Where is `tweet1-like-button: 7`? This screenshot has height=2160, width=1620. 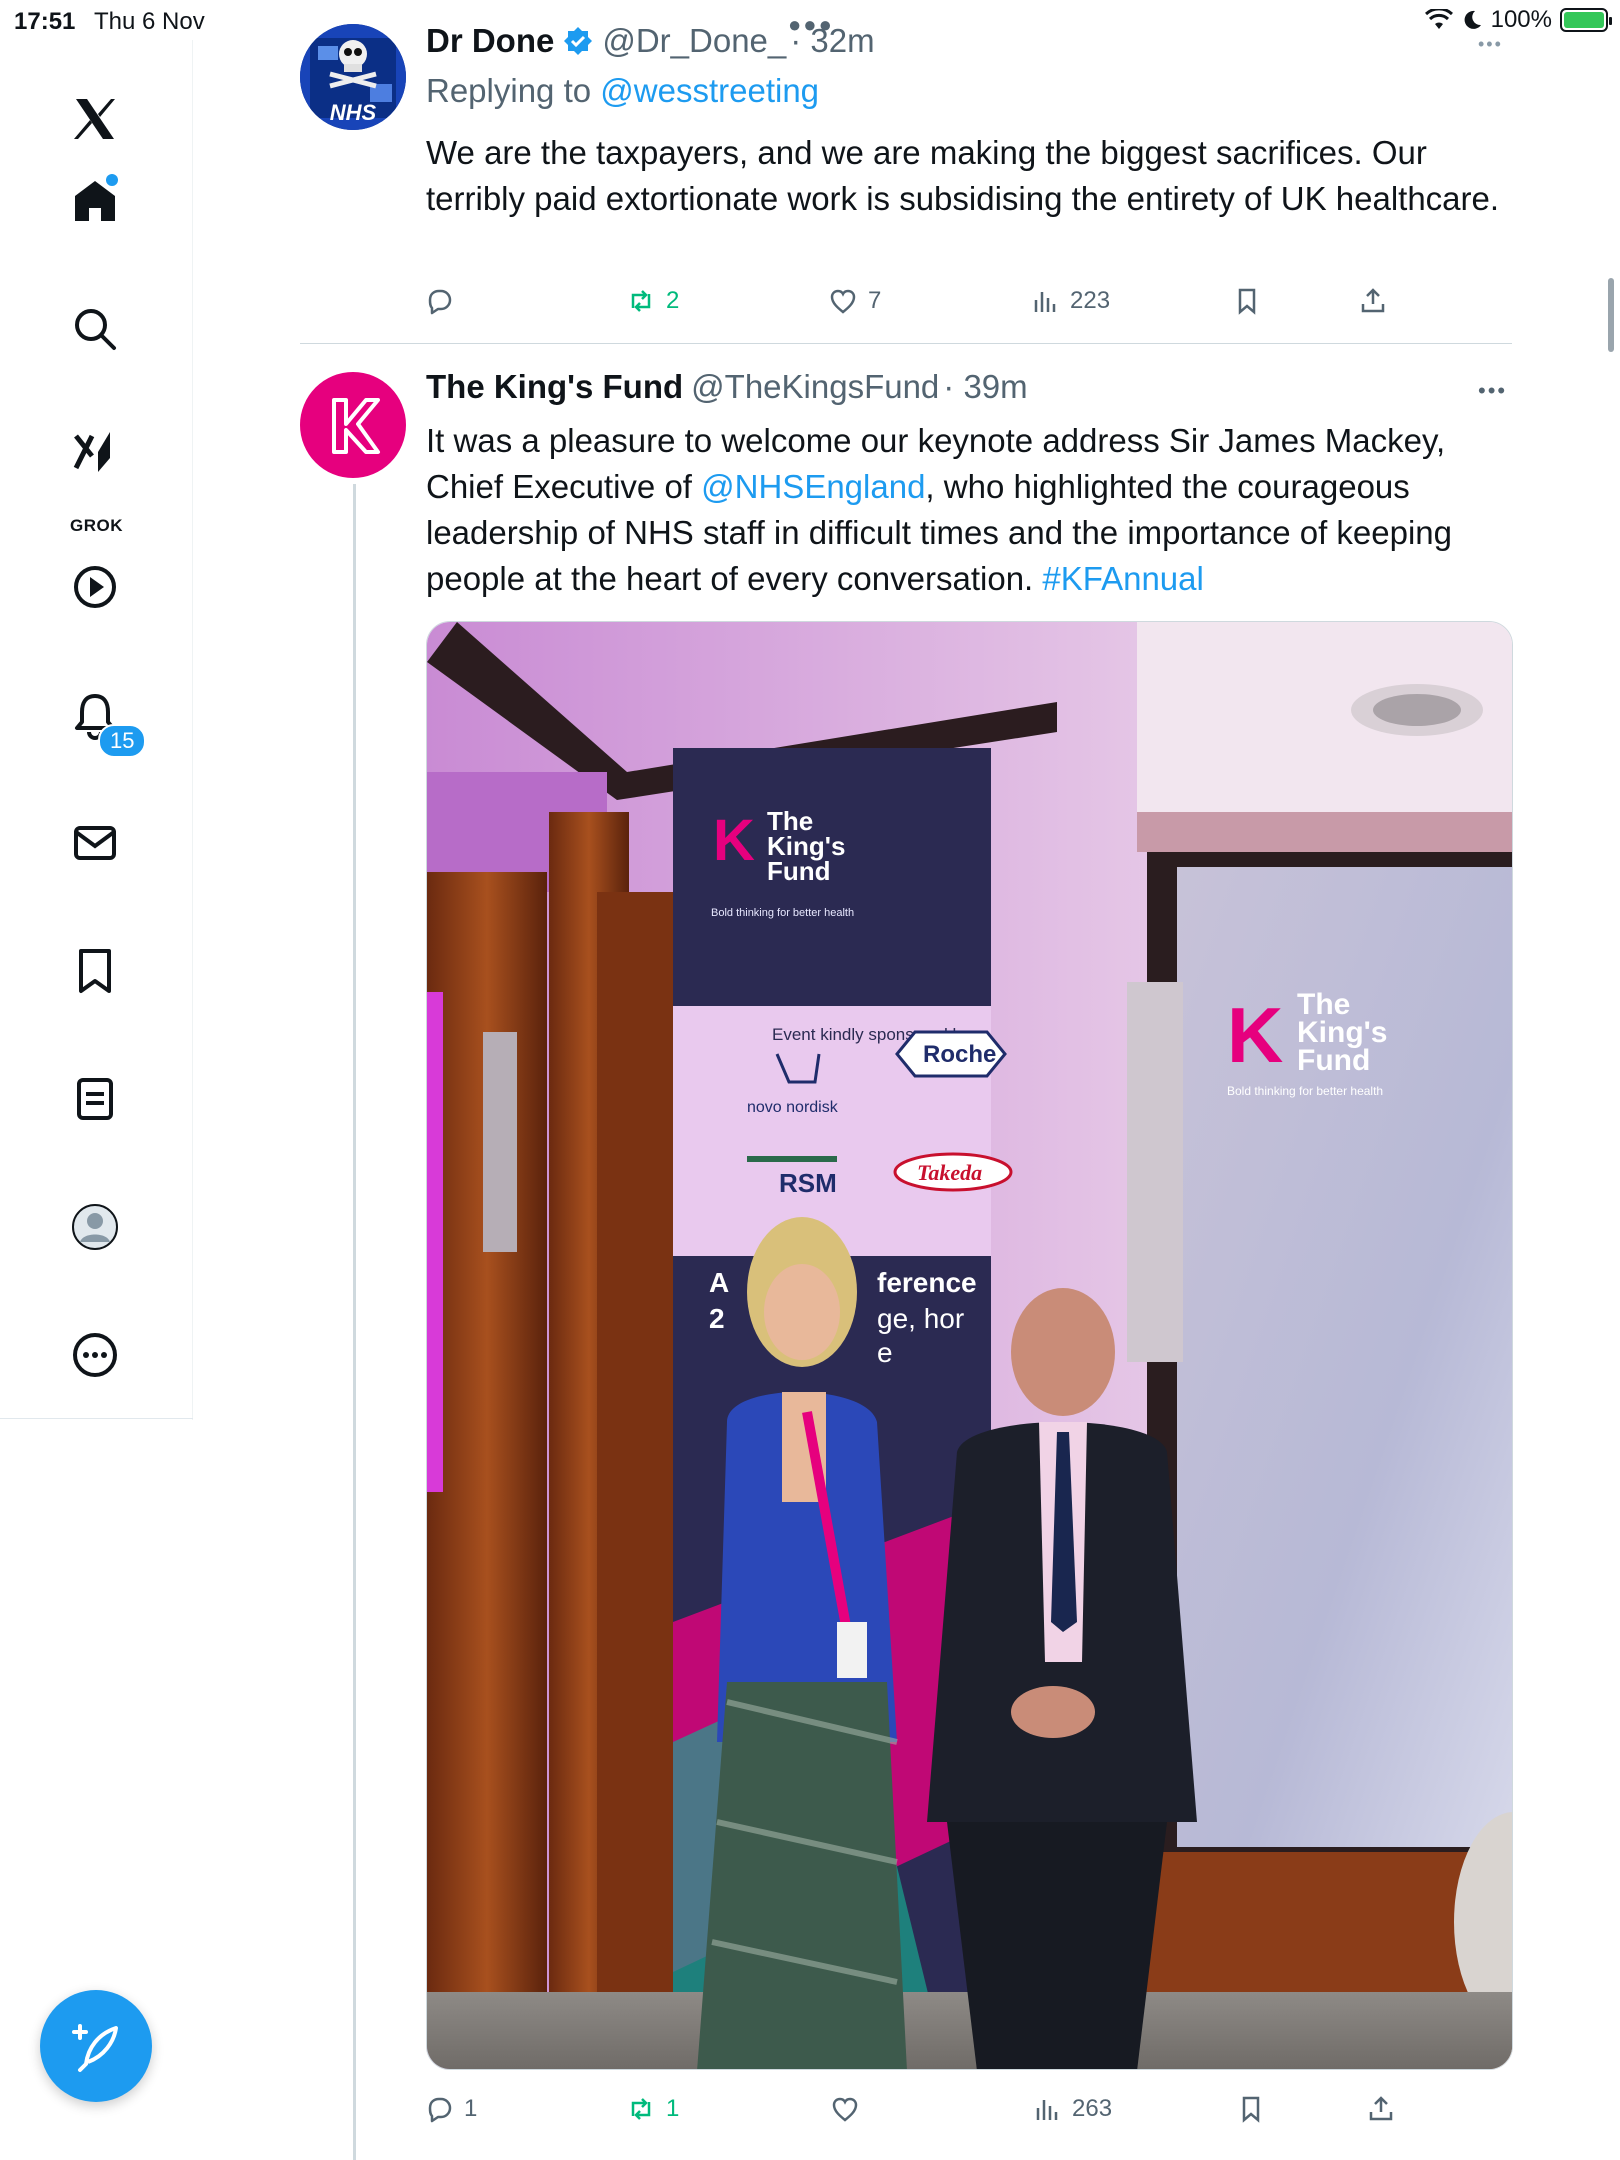 tweet1-like-button: 7 is located at coordinates (854, 301).